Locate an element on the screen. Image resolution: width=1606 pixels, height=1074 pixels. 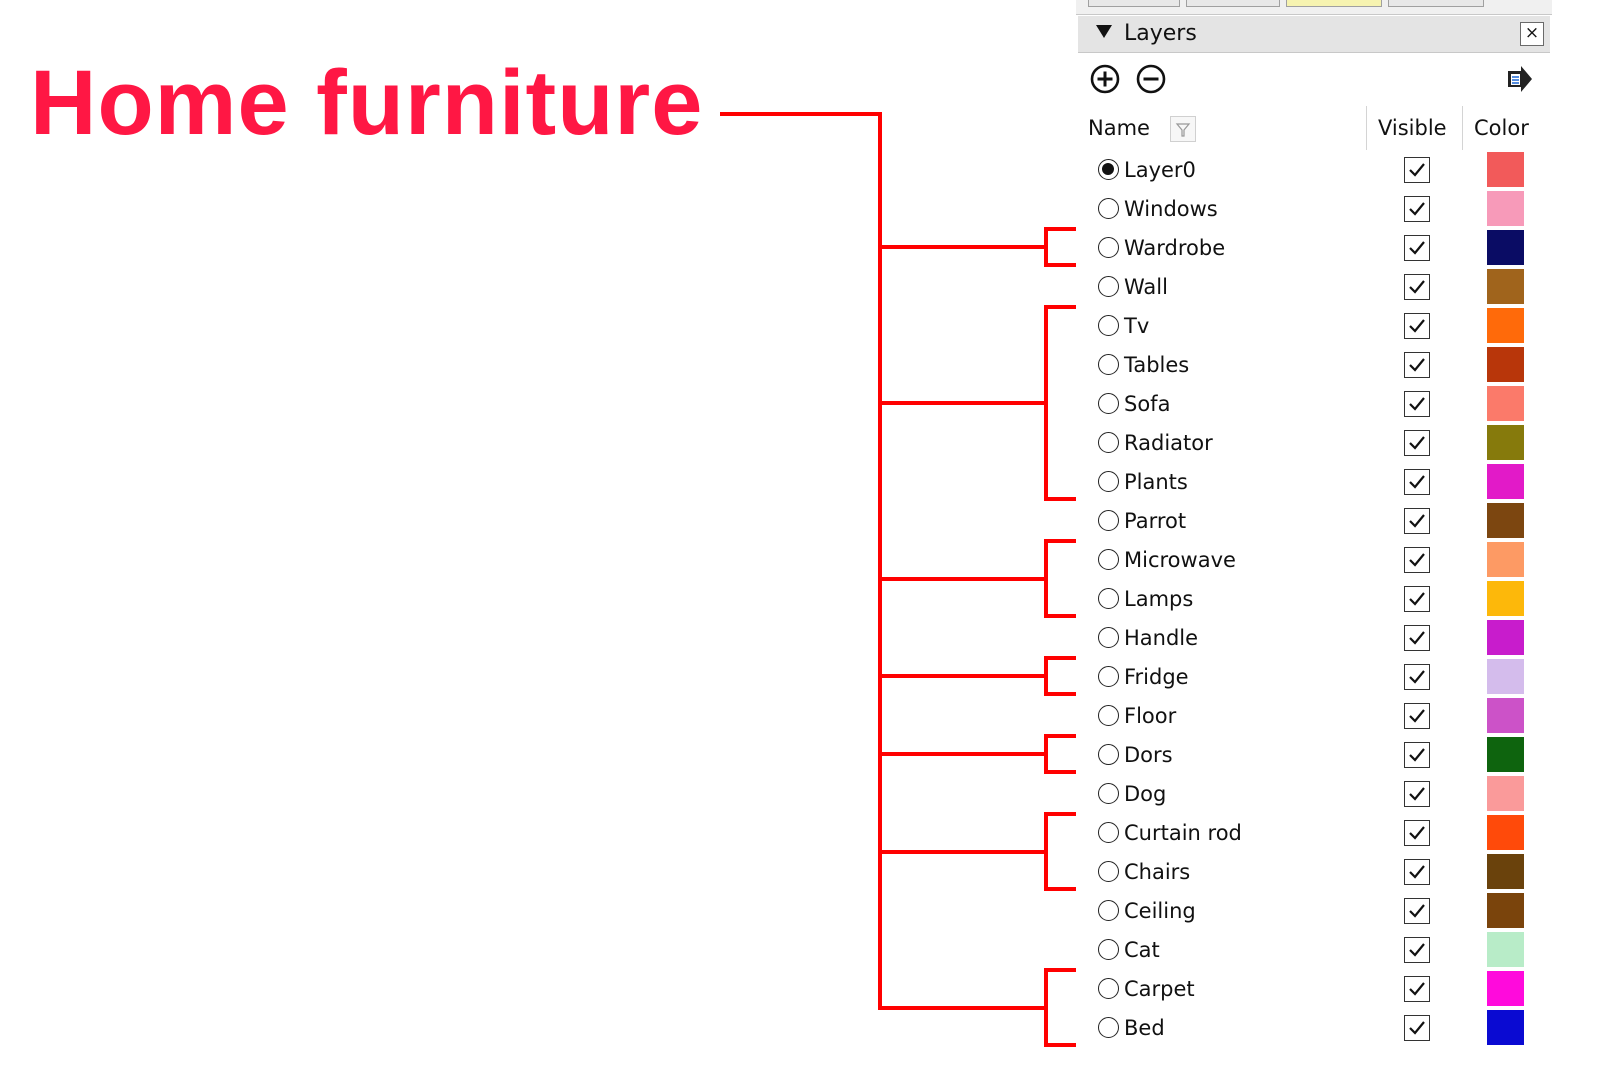
layer-row: Dors is located at coordinates (1314, 756).